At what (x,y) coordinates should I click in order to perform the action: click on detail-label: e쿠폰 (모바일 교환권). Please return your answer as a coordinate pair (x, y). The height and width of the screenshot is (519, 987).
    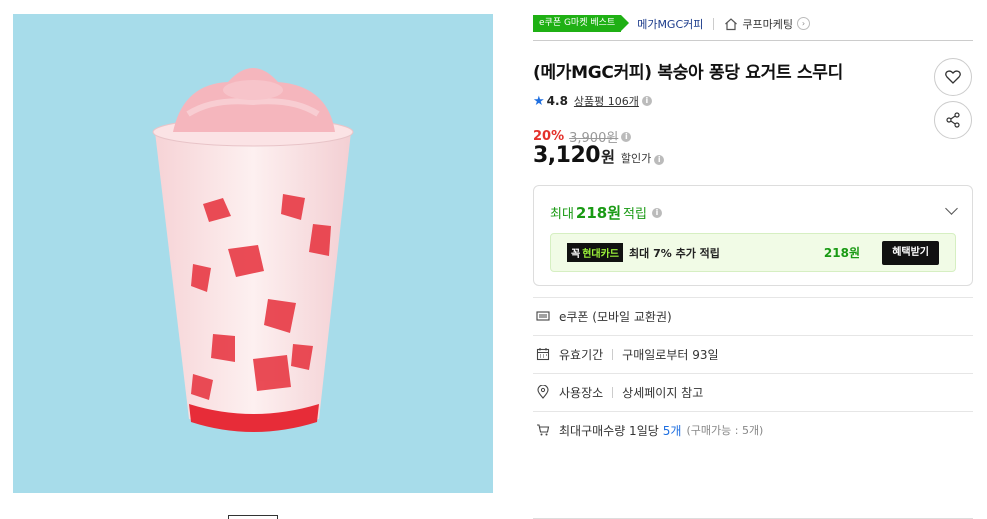
    Looking at the image, I should click on (615, 316).